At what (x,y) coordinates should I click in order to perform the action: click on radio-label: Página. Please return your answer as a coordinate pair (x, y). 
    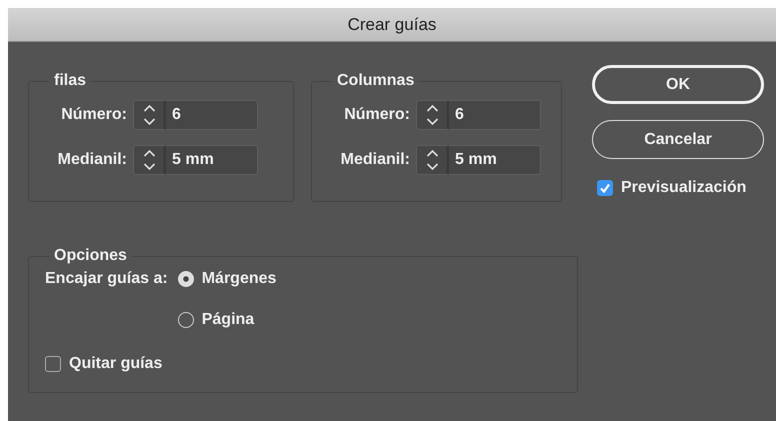
    Looking at the image, I should click on (228, 320).